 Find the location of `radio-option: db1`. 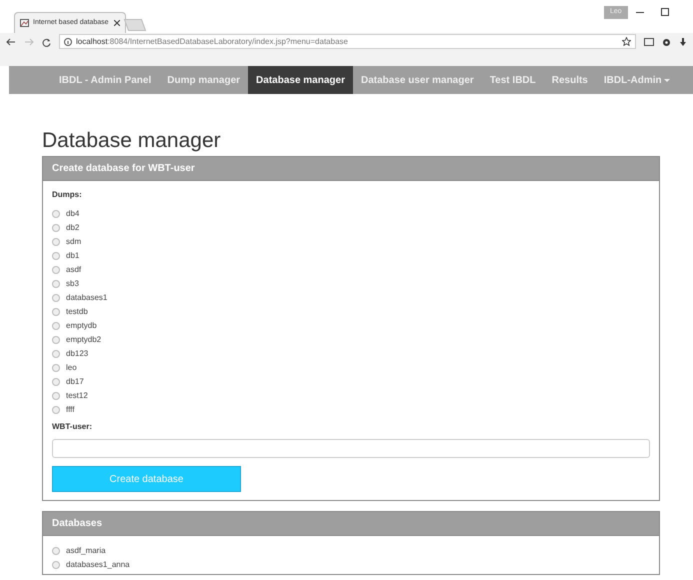

radio-option: db1 is located at coordinates (351, 256).